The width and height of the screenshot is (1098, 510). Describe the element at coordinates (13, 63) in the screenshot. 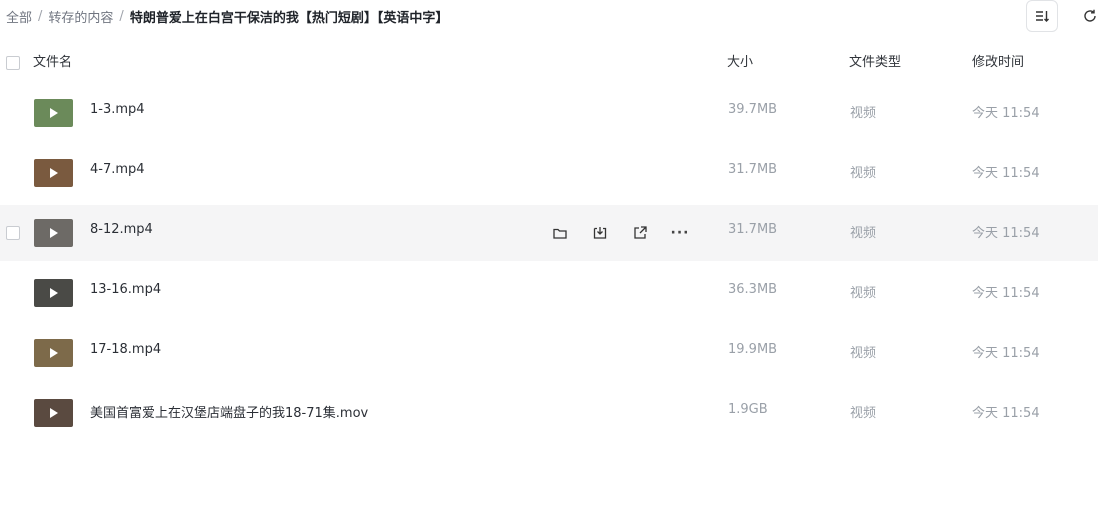

I see `select-all-checkbox` at that location.